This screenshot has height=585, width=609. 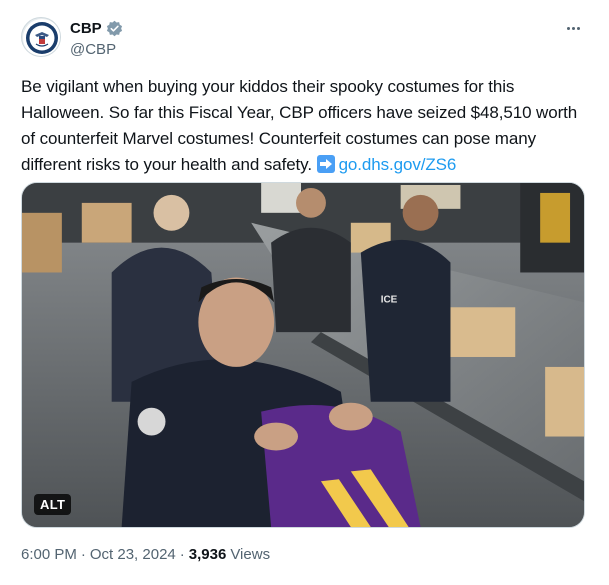 I want to click on tweet-date: Oct 23, 2024, so click(x=133, y=554).